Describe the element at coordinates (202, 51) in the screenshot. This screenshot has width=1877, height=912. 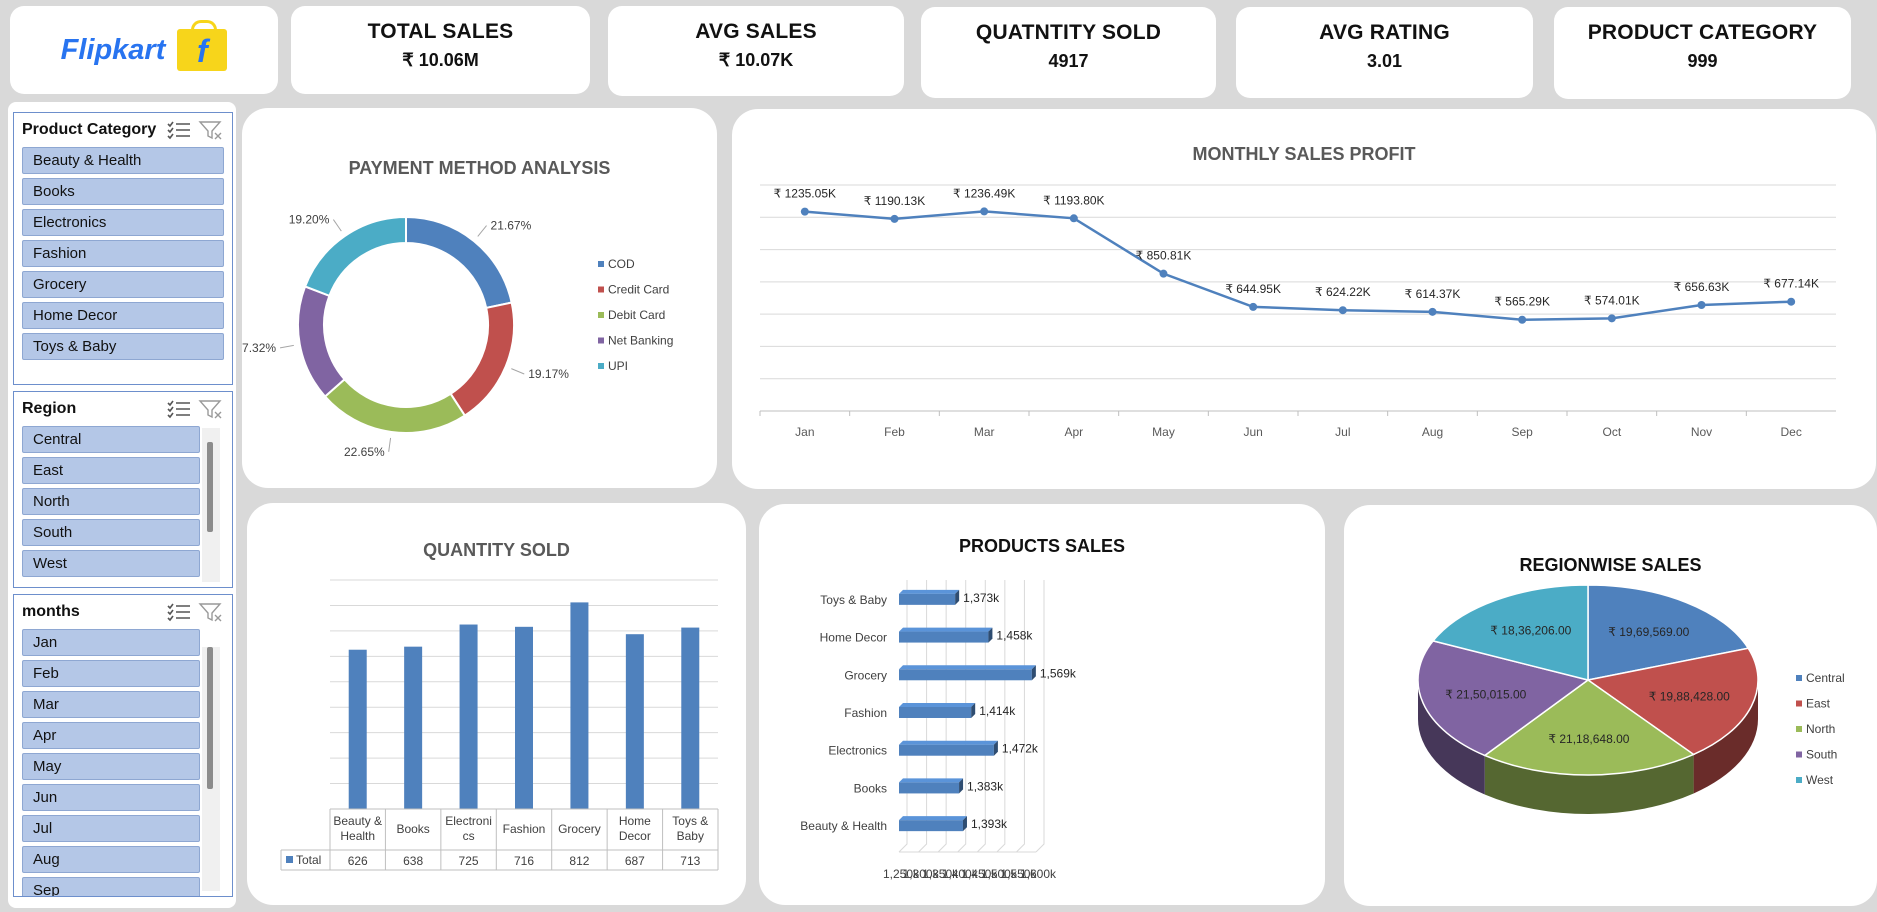
I see `bag-glyph: f` at that location.